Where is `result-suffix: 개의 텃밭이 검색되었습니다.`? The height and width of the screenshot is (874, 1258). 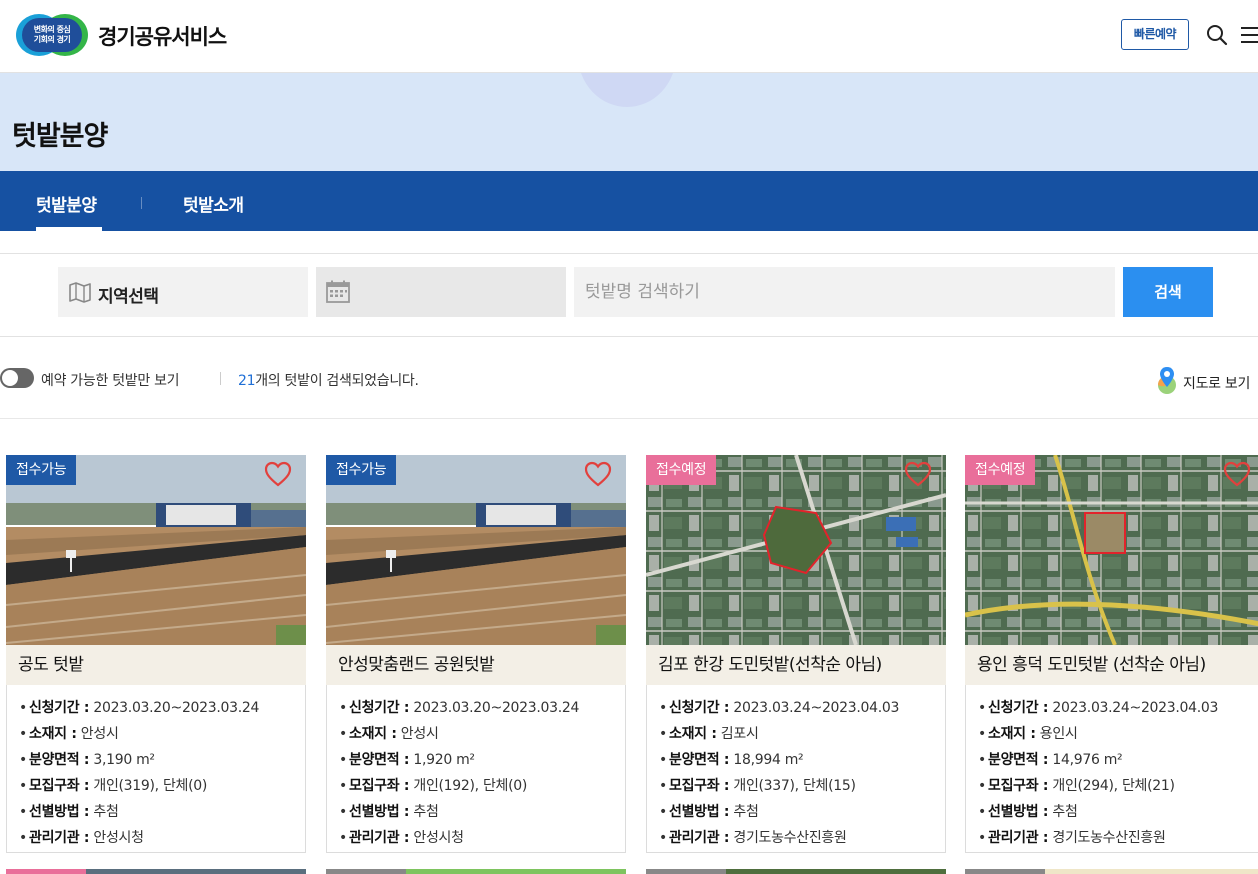
result-suffix: 개의 텃밭이 검색되었습니다. is located at coordinates (337, 381).